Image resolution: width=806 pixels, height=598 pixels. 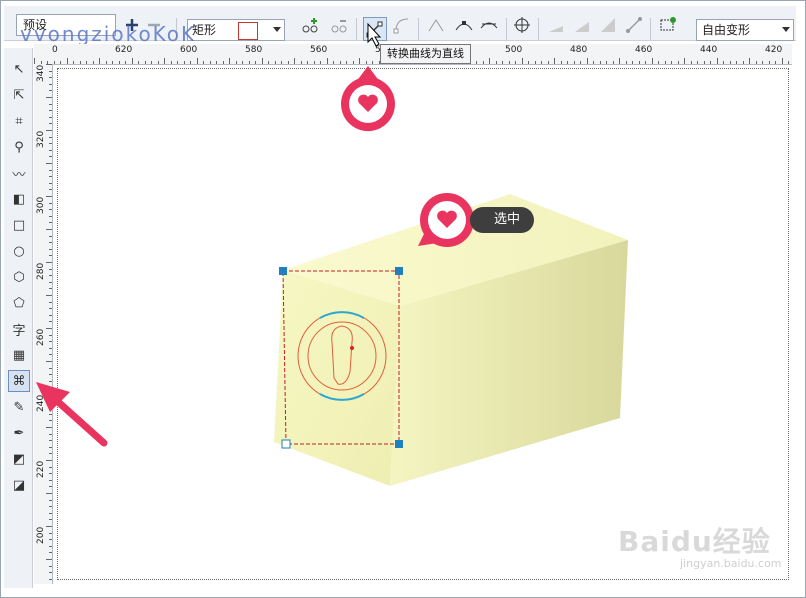 I want to click on tooltip: 转换曲线为直线, so click(x=425, y=54).